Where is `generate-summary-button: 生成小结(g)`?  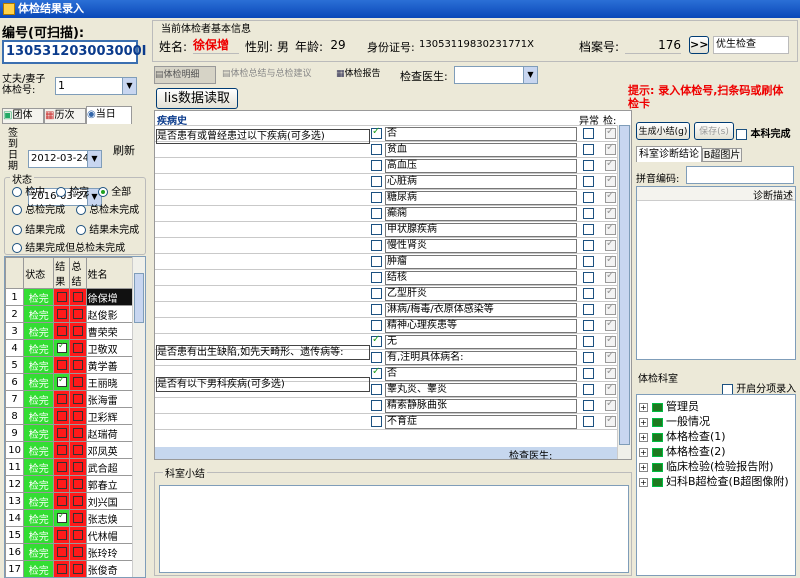 generate-summary-button: 生成小结(g) is located at coordinates (663, 131).